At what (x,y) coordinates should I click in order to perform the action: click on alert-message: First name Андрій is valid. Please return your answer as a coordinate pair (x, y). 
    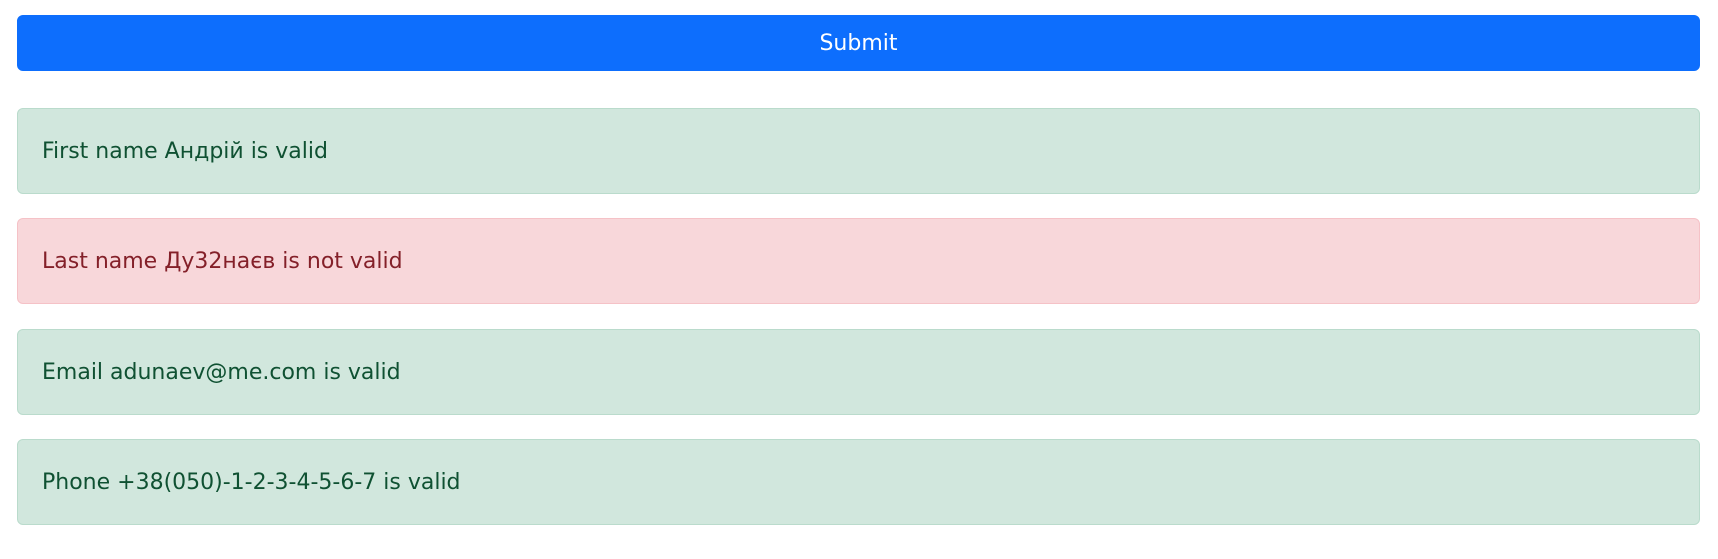
    Looking at the image, I should click on (185, 151).